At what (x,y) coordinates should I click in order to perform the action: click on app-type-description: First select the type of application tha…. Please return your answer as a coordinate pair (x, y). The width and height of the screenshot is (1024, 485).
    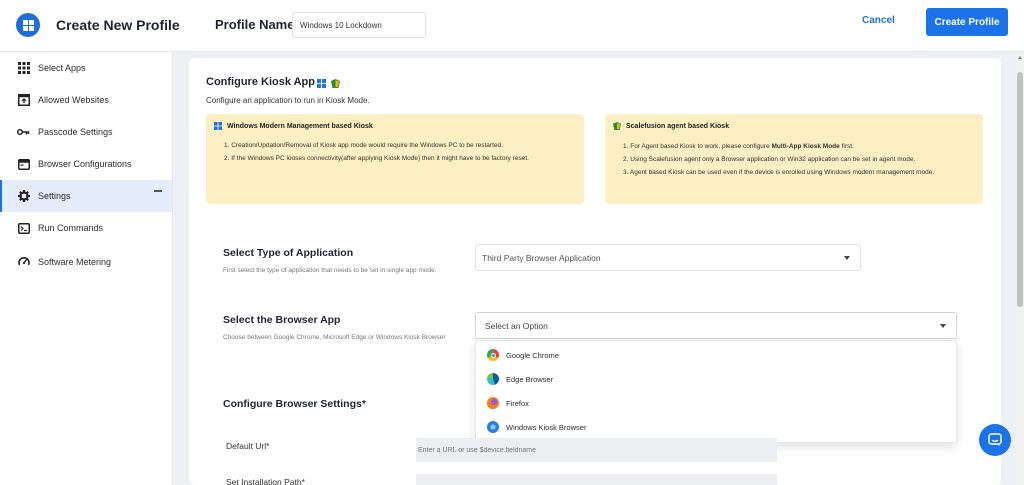
    Looking at the image, I should click on (330, 270).